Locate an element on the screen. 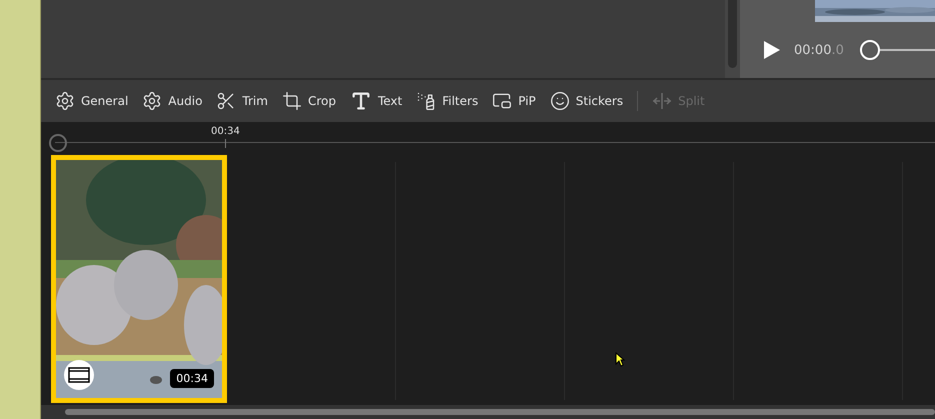 The image size is (935, 419). play-button is located at coordinates (772, 50).